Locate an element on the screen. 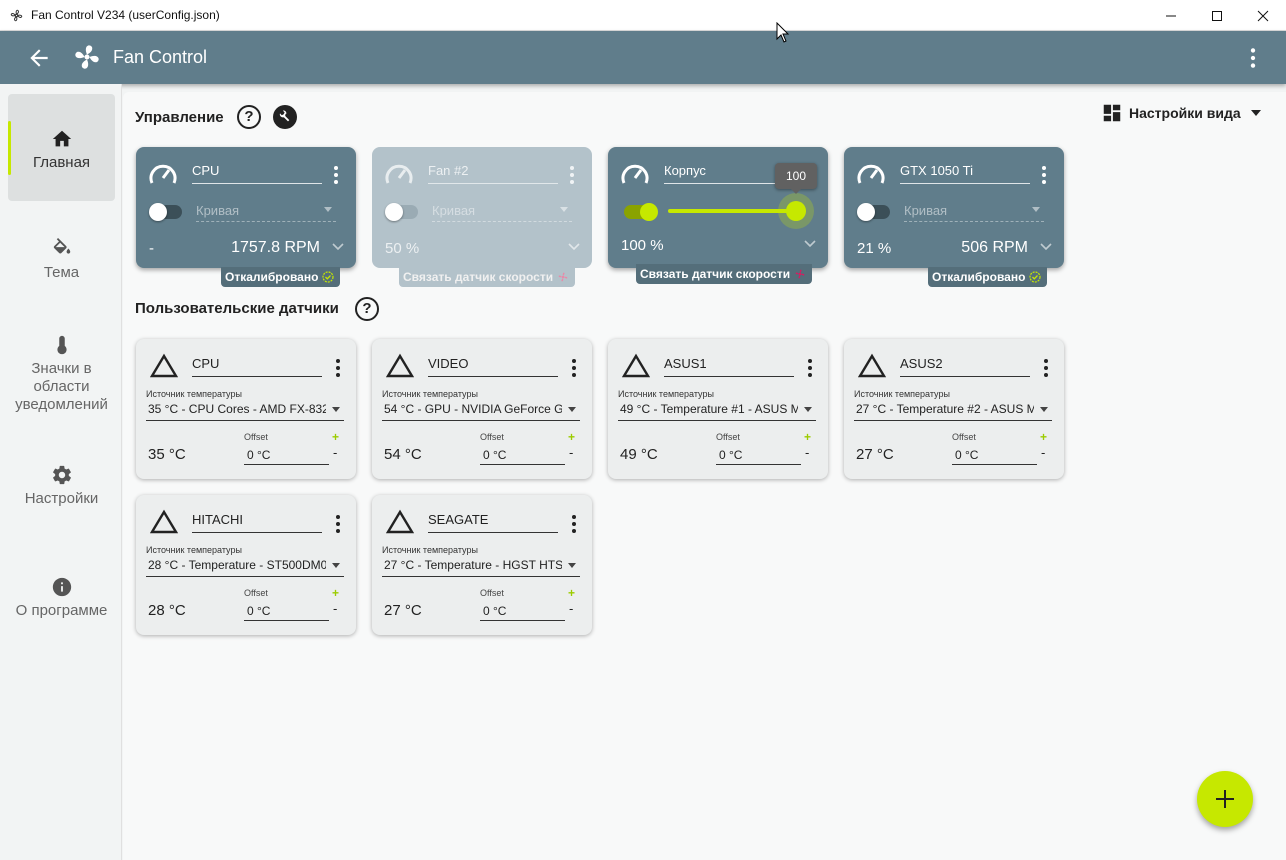  add-button is located at coordinates (1225, 799).